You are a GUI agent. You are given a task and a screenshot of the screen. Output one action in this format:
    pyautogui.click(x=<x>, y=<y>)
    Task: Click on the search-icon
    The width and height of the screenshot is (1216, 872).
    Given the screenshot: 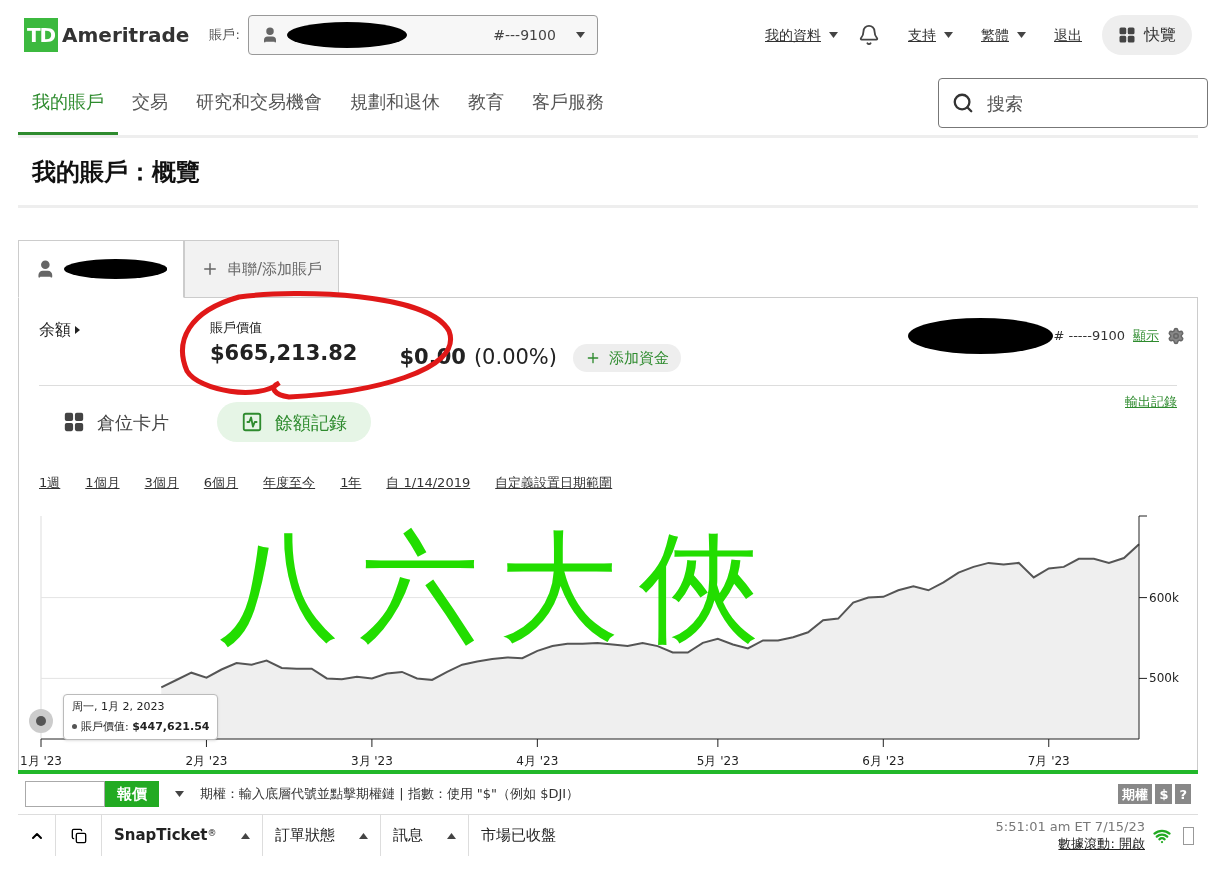 What is the action you would take?
    pyautogui.click(x=963, y=103)
    